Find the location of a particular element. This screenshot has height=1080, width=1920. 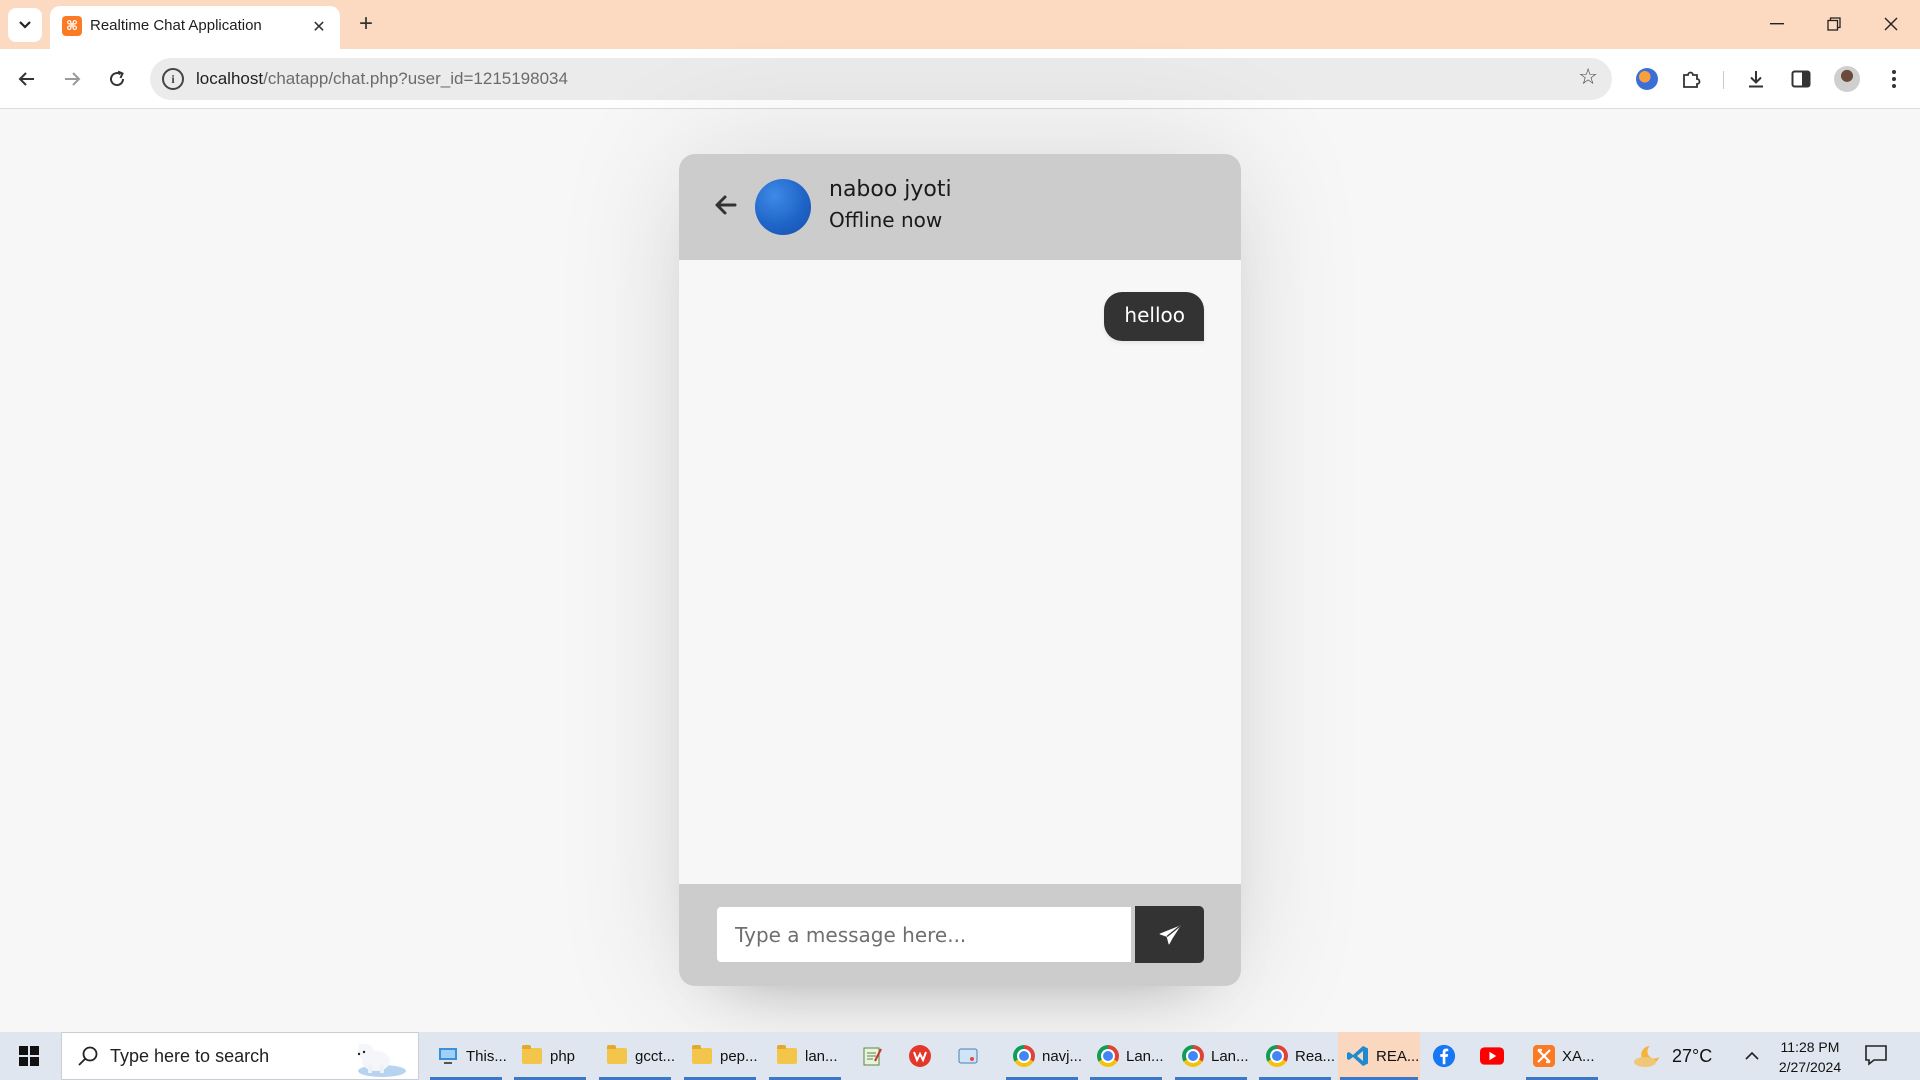

chevron-down-icon is located at coordinates (25, 25).